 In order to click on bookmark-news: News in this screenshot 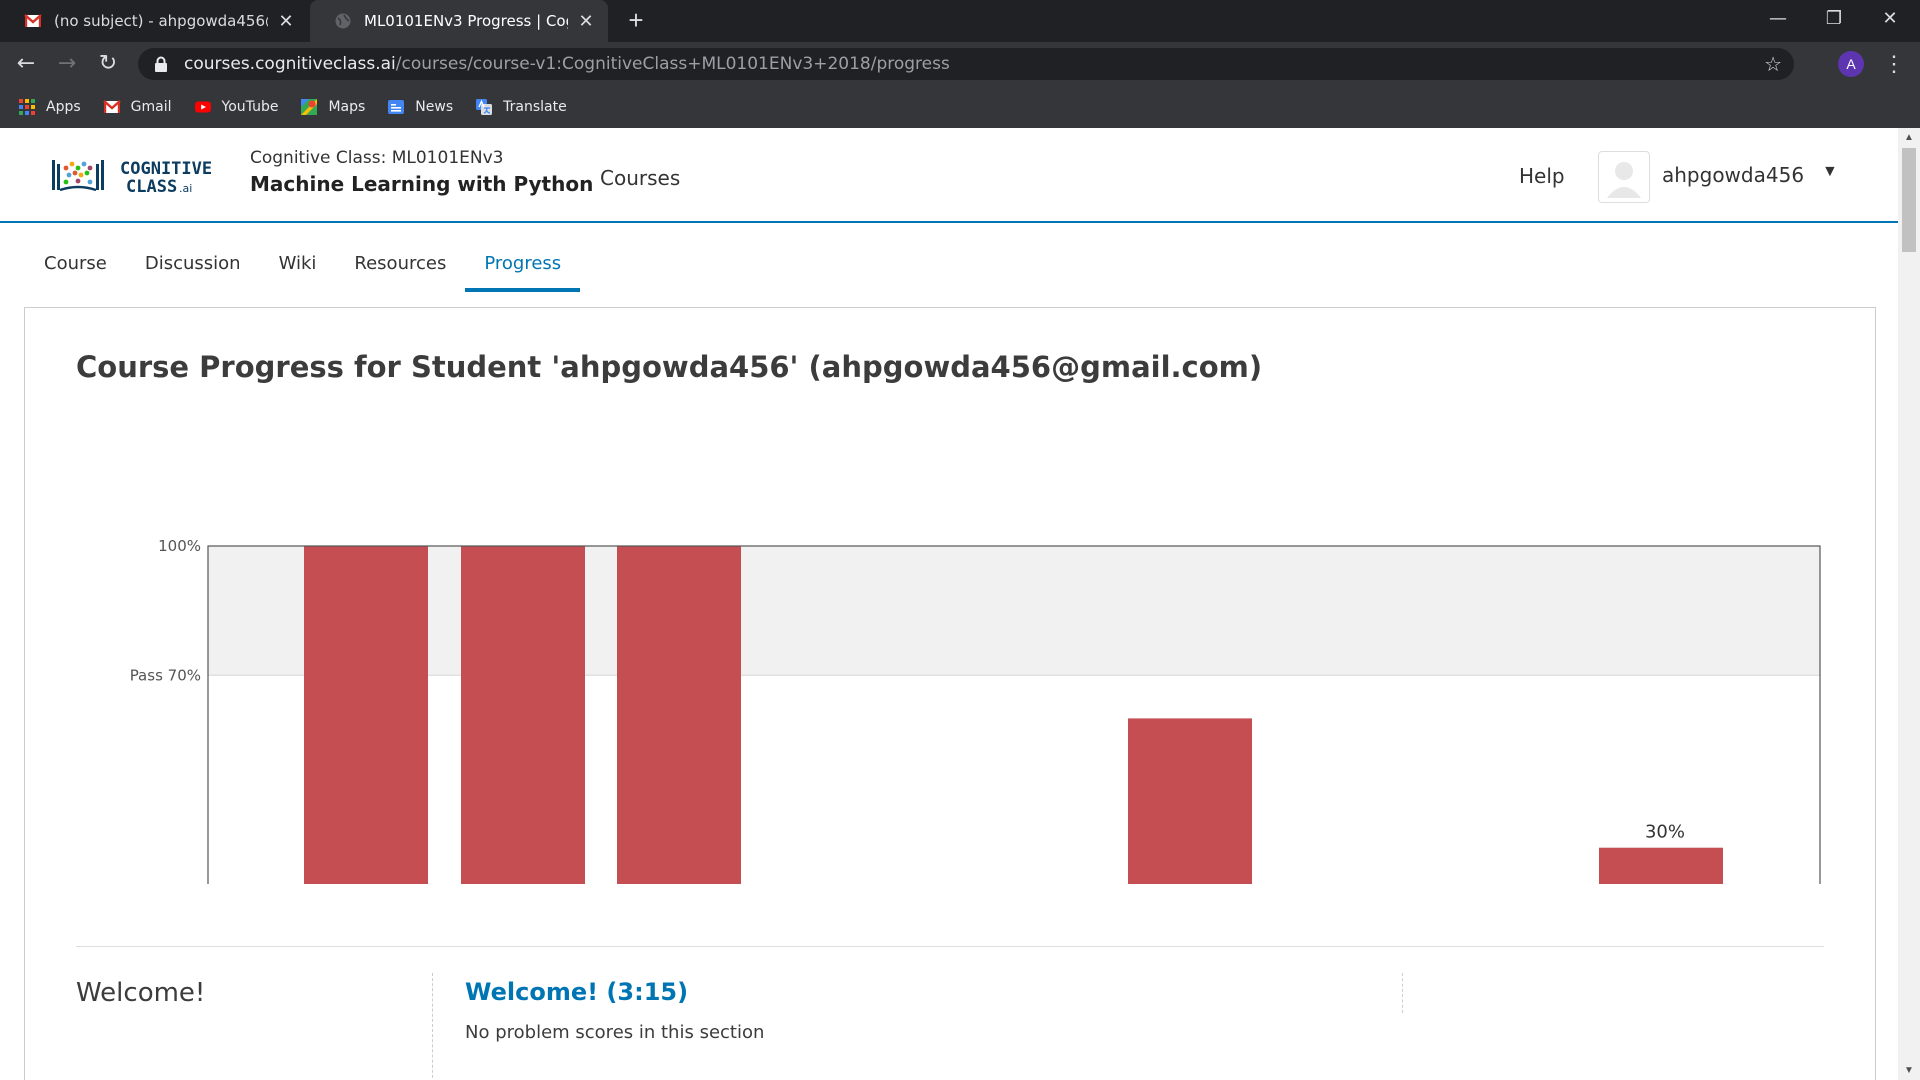, I will do `click(420, 107)`.